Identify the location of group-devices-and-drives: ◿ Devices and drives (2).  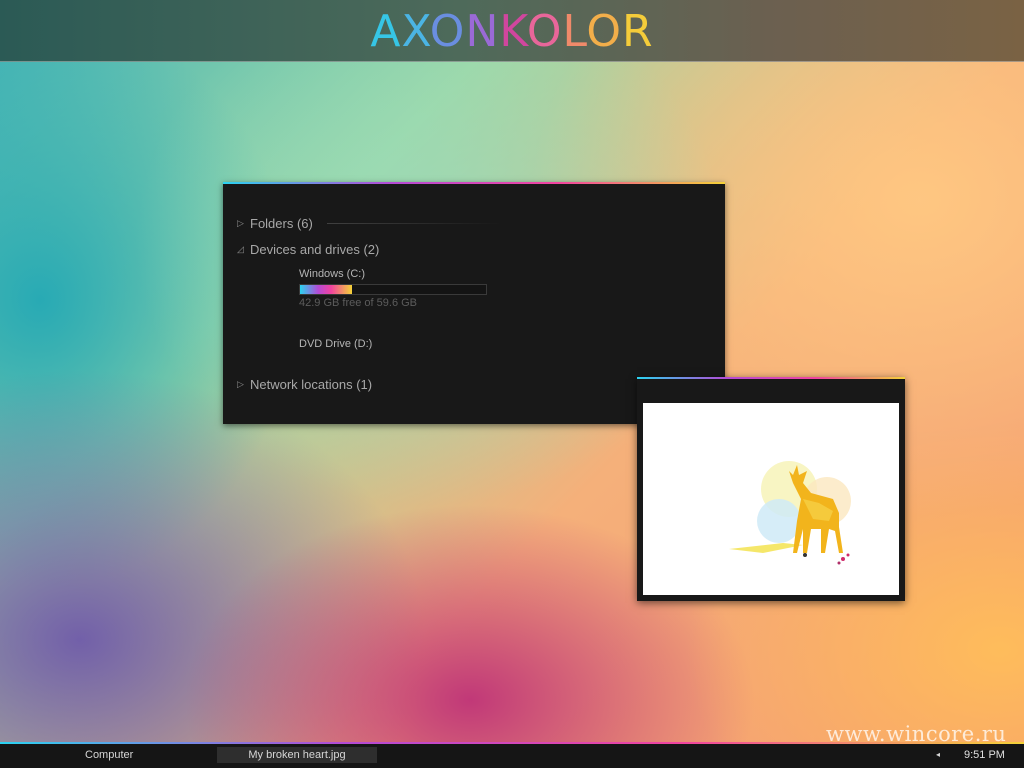
(308, 249).